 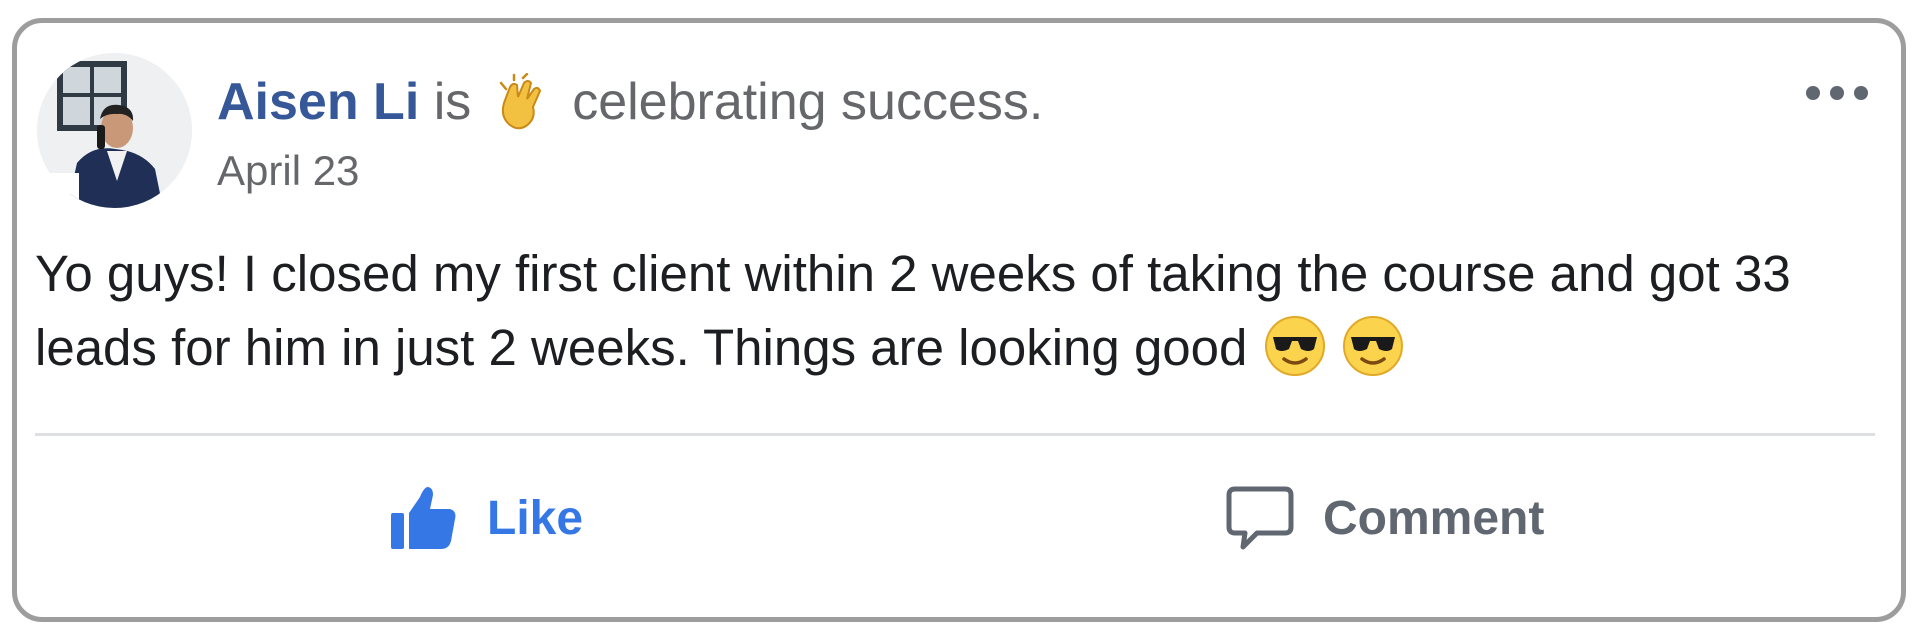 What do you see at coordinates (522, 103) in the screenshot?
I see `clapping-hands-icon` at bounding box center [522, 103].